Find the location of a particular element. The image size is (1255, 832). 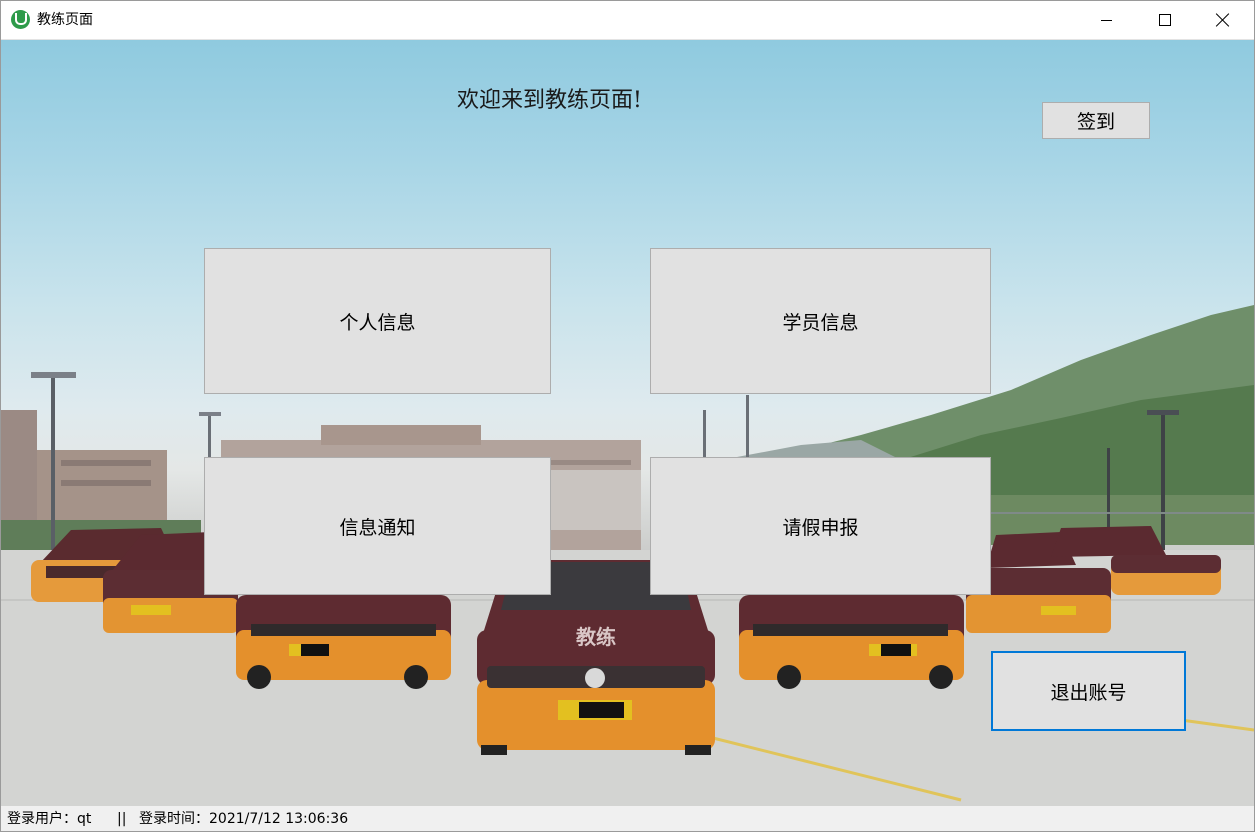

welcome-heading: 欢迎来到教练页面! is located at coordinates (549, 100).